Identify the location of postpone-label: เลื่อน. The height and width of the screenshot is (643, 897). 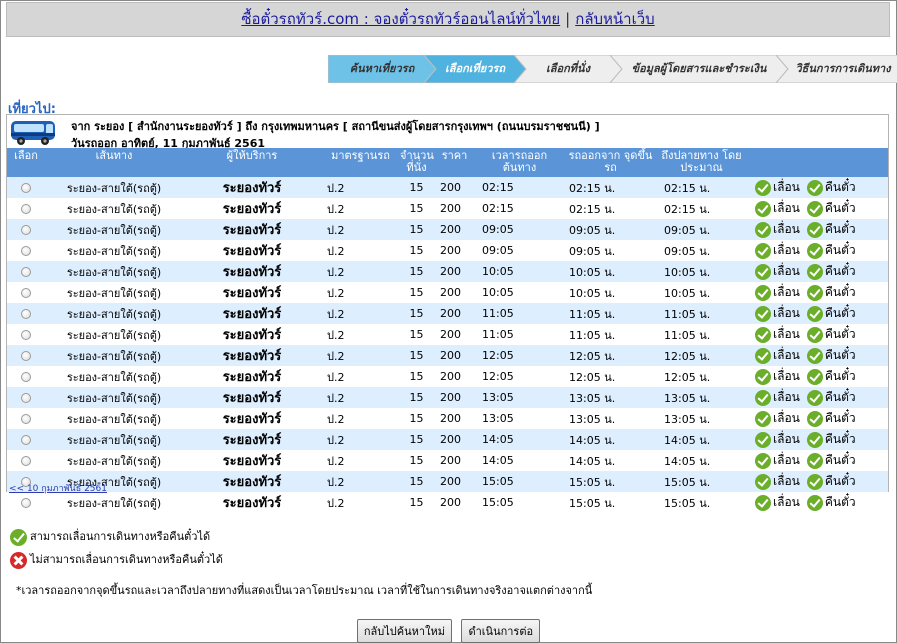
(786, 292).